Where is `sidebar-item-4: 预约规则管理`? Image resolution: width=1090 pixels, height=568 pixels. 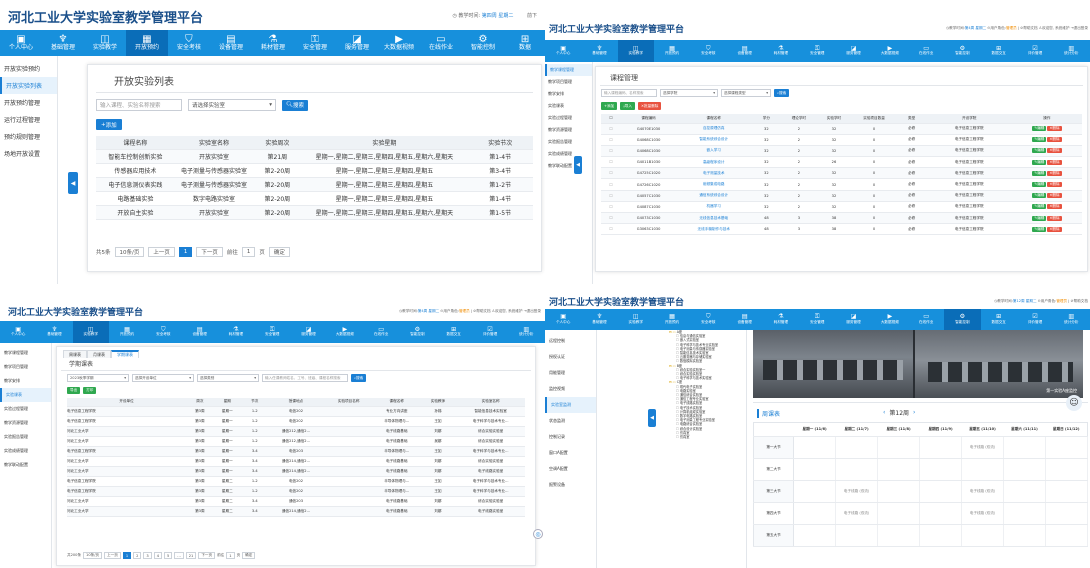
sidebar-item-4: 预约规则管理 is located at coordinates (28, 136).